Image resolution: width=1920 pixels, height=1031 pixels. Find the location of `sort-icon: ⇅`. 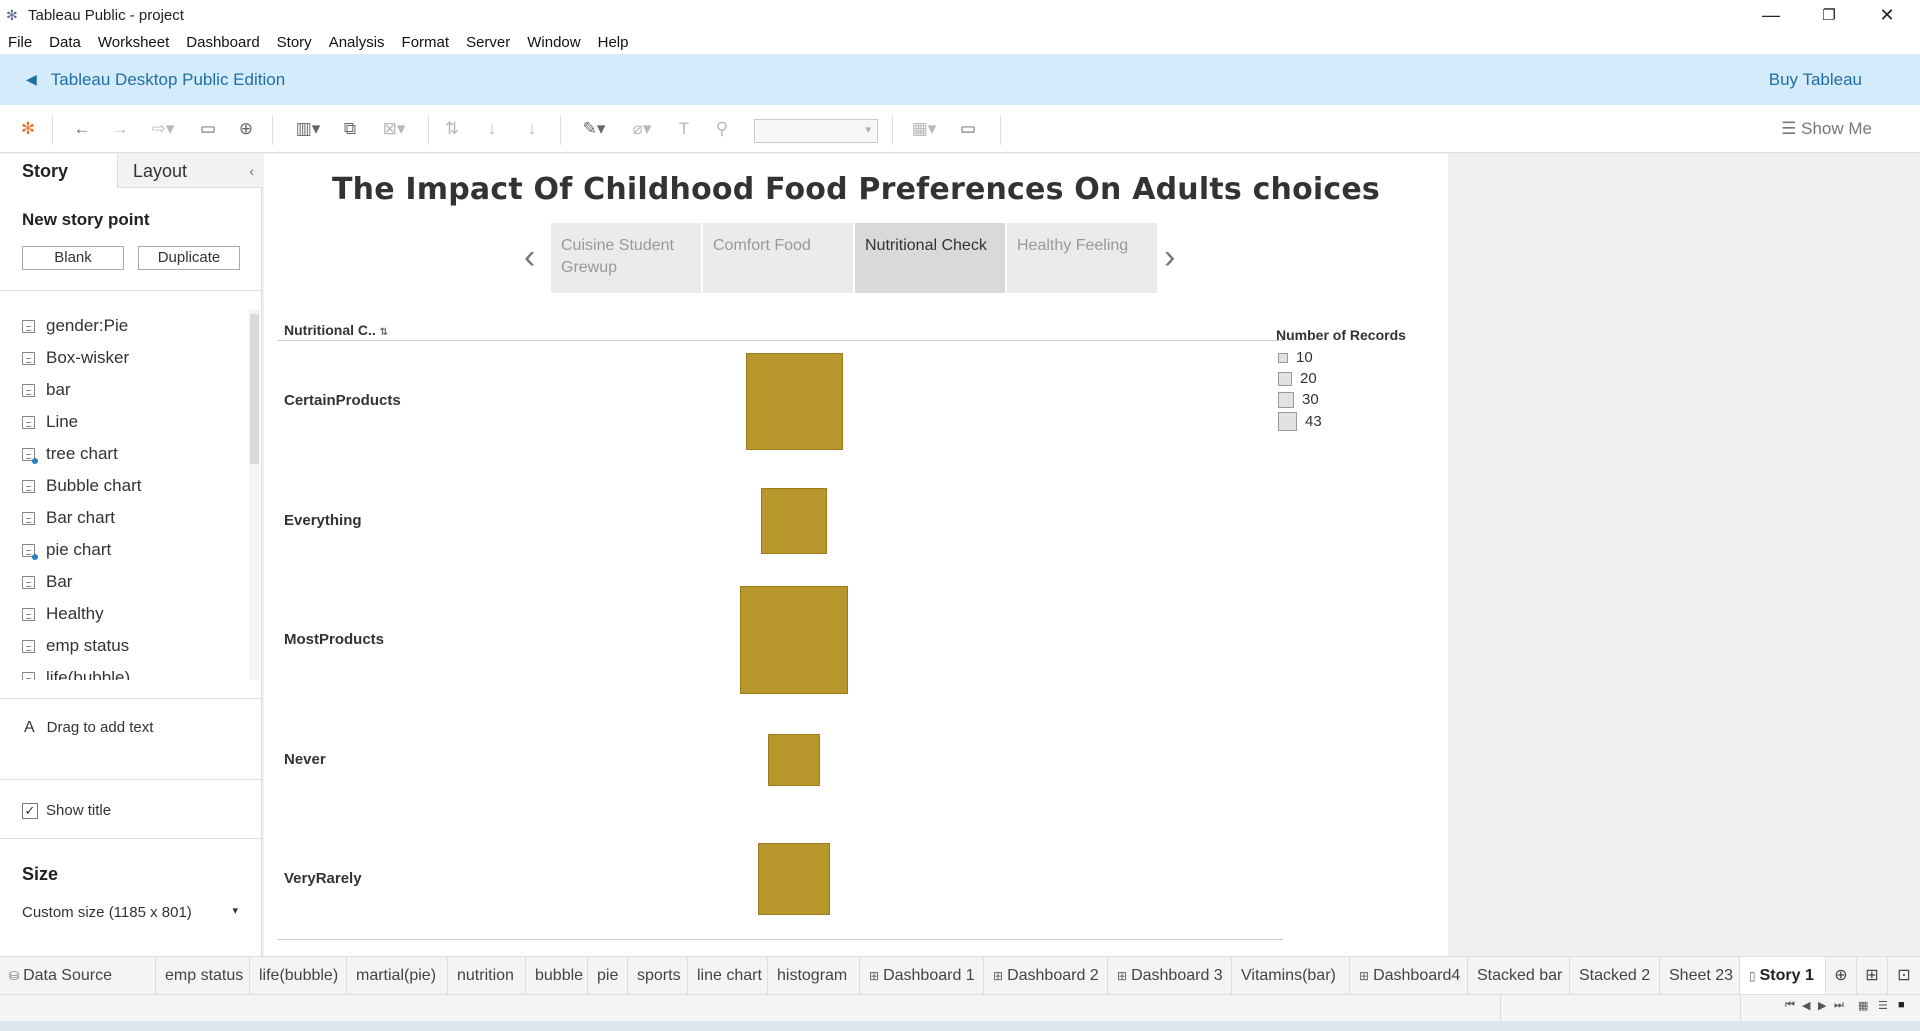

sort-icon: ⇅ is located at coordinates (384, 332).